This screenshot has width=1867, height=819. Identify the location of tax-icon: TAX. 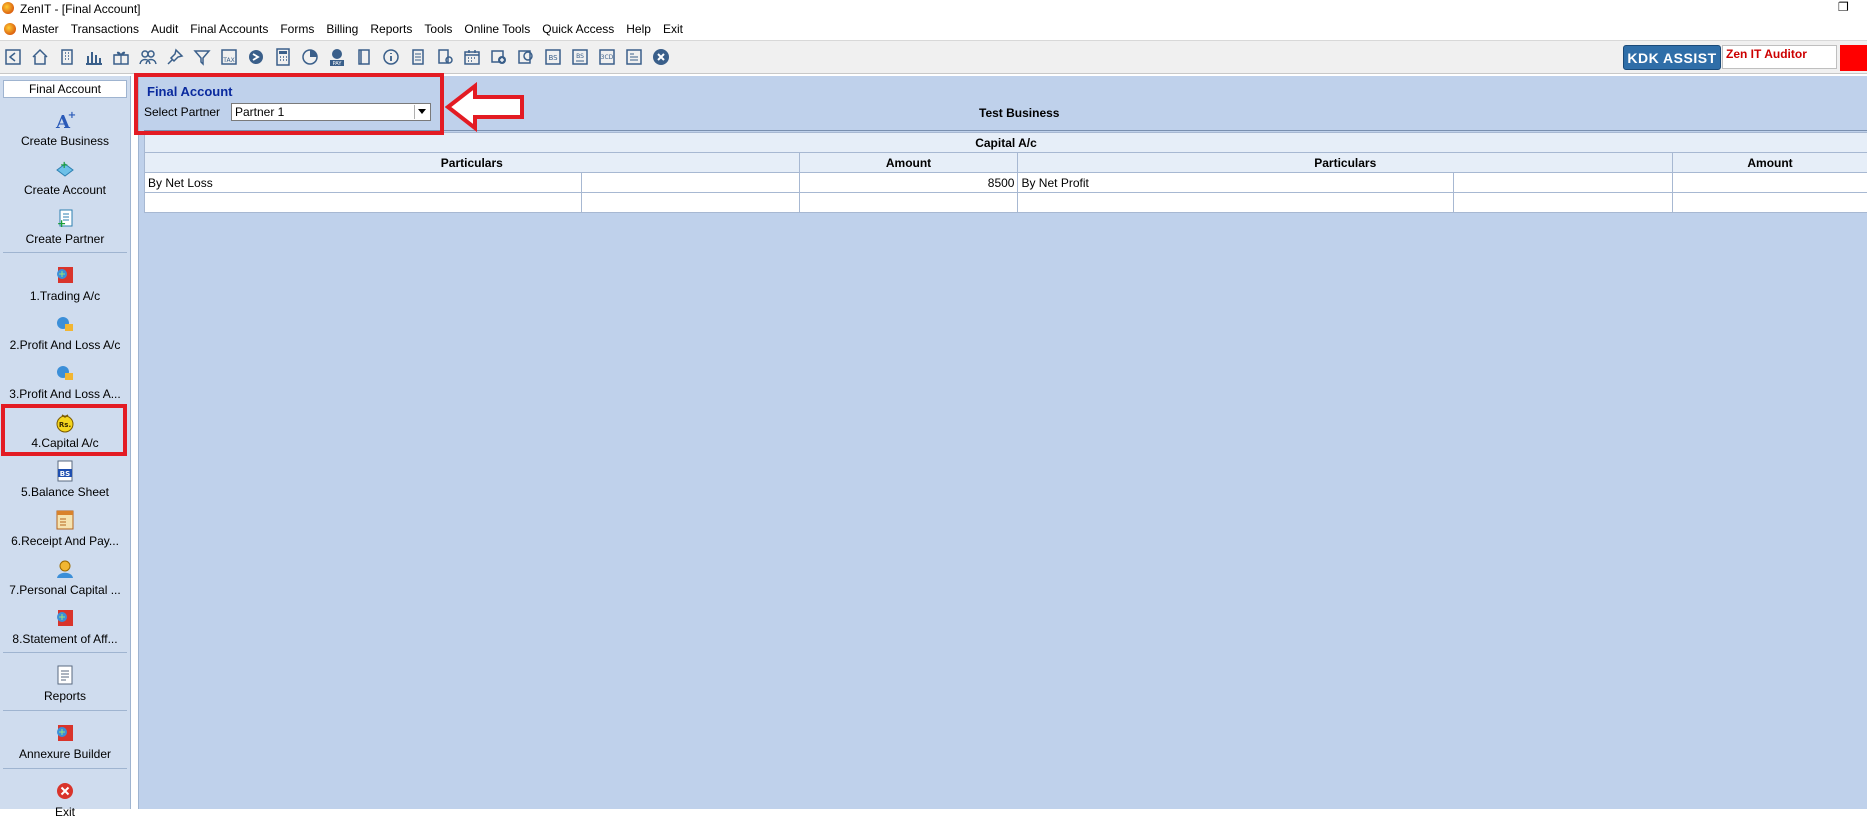
(229, 57).